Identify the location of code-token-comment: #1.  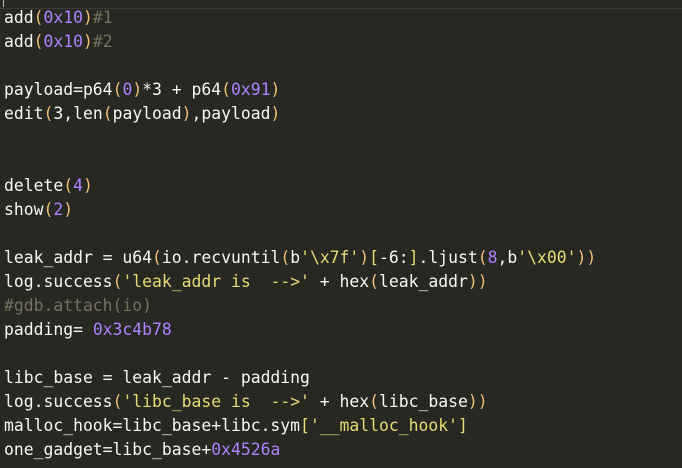
(102, 17).